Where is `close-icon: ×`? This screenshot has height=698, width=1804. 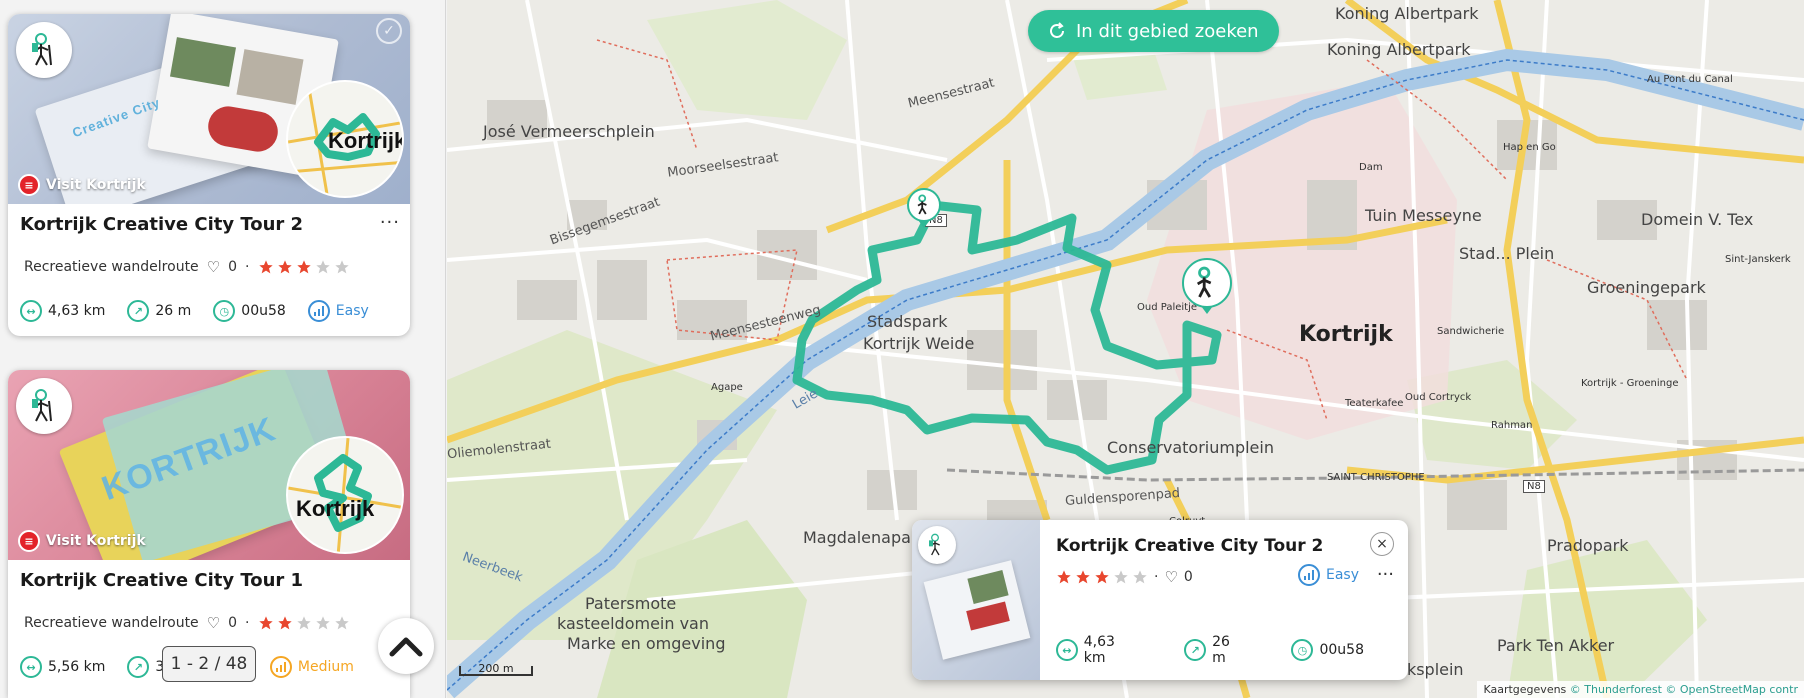 close-icon: × is located at coordinates (1382, 544).